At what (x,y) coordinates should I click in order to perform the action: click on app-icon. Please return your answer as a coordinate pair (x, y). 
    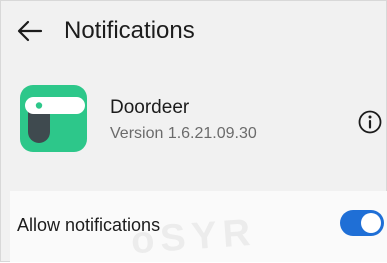
    Looking at the image, I should click on (53, 118).